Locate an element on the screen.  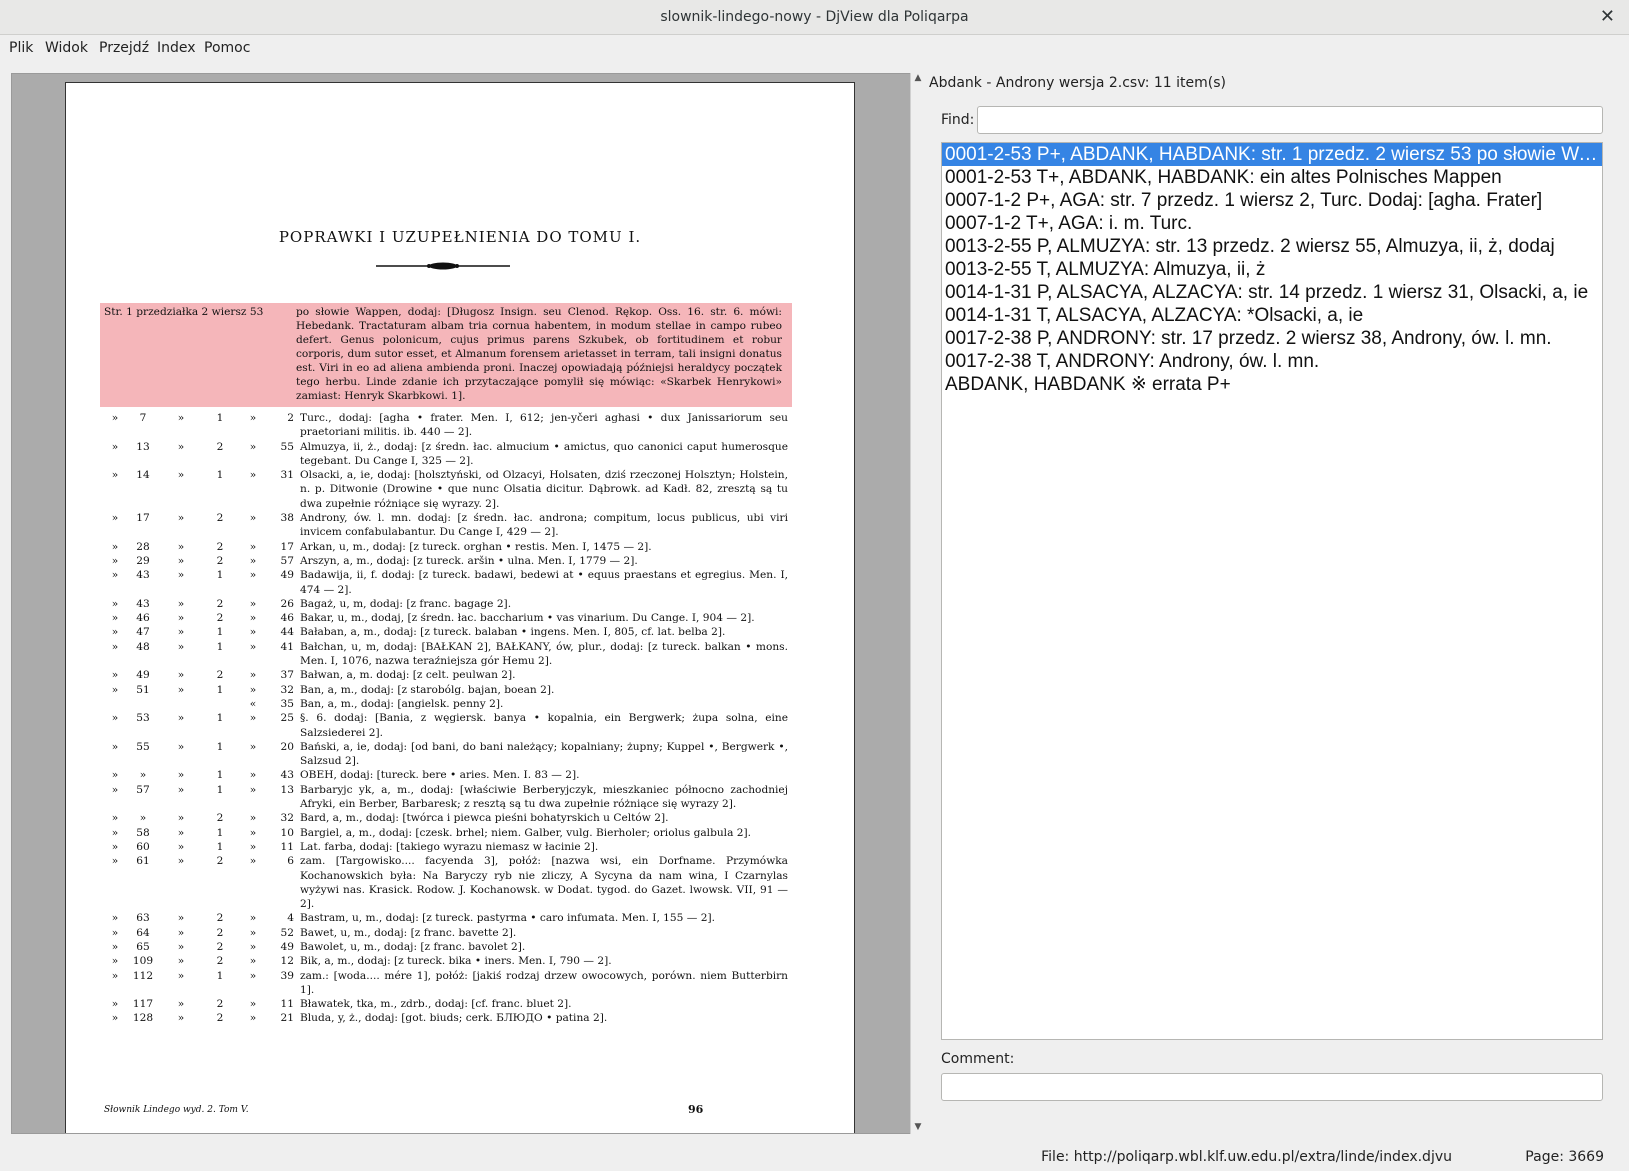
menu-index: Index is located at coordinates (176, 48).